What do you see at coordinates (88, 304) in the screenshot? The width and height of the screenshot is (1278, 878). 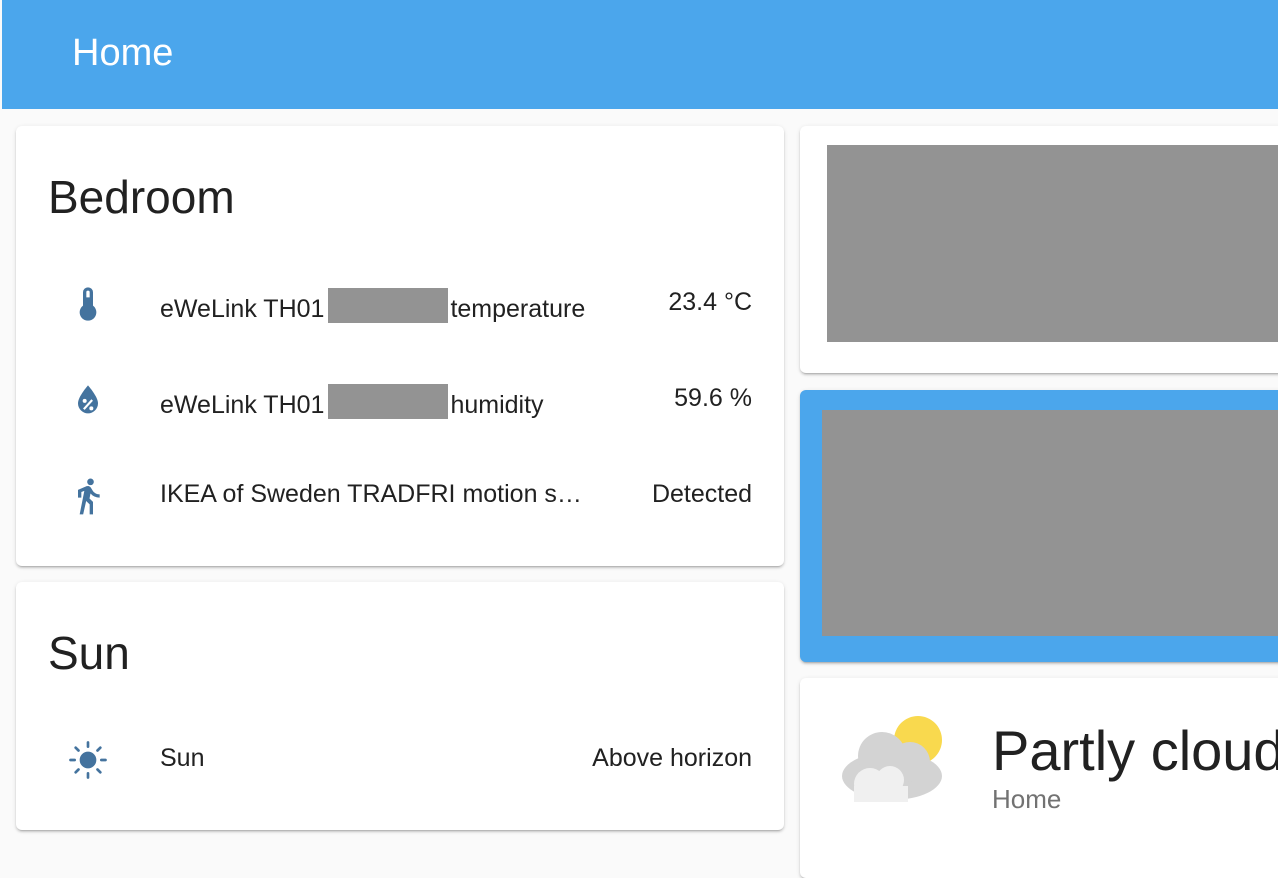 I see `thermometer-icon` at bounding box center [88, 304].